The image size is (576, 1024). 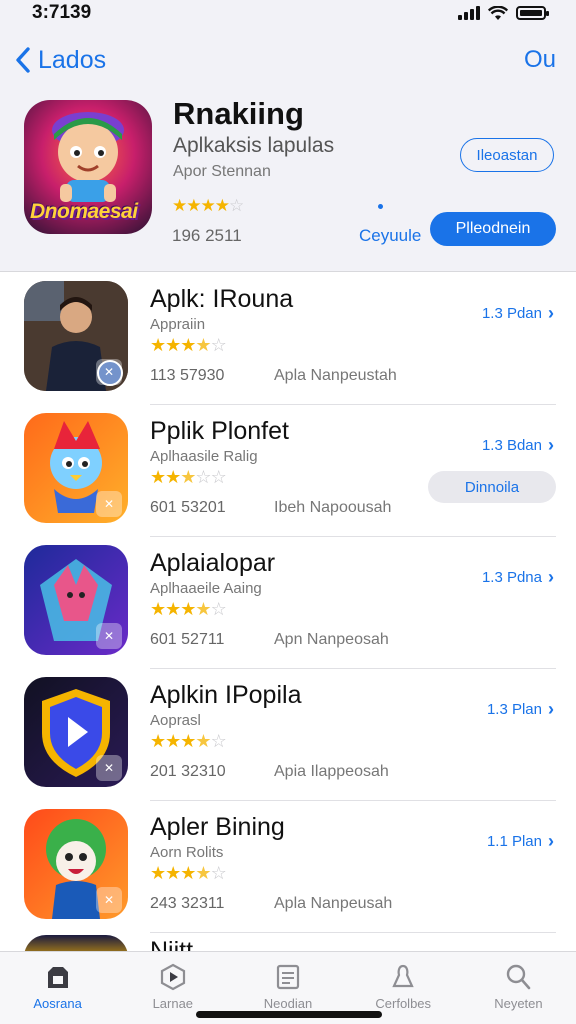 What do you see at coordinates (217, 827) in the screenshot?
I see `app-name: Apler Bining` at bounding box center [217, 827].